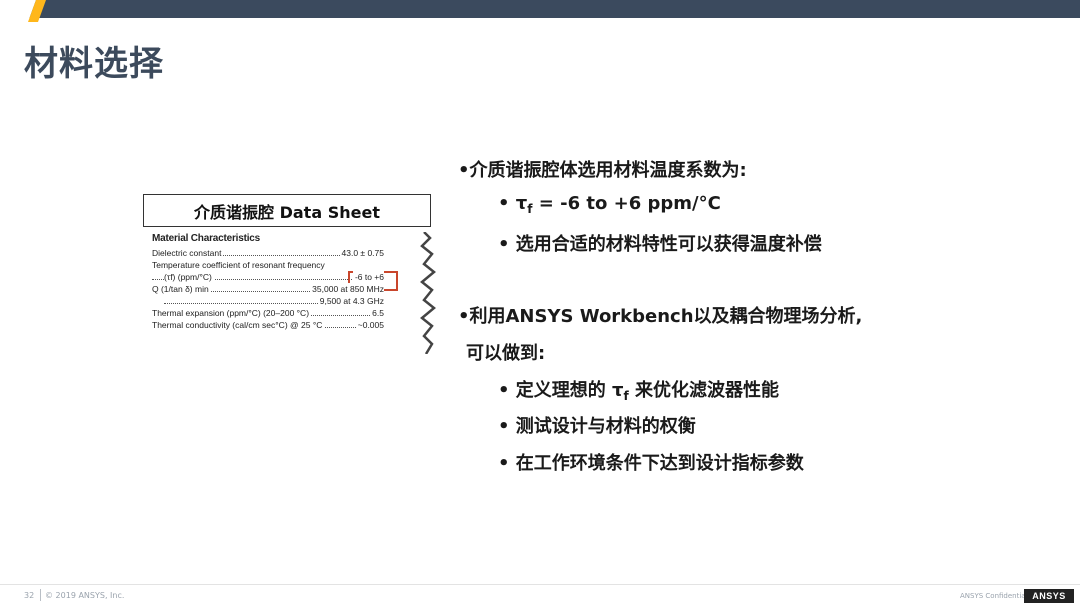 Image resolution: width=1080 pixels, height=608 pixels. What do you see at coordinates (660, 244) in the screenshot?
I see `bullet-temp-compensation: • 选用合适的材料特性可以获得温度补偿` at bounding box center [660, 244].